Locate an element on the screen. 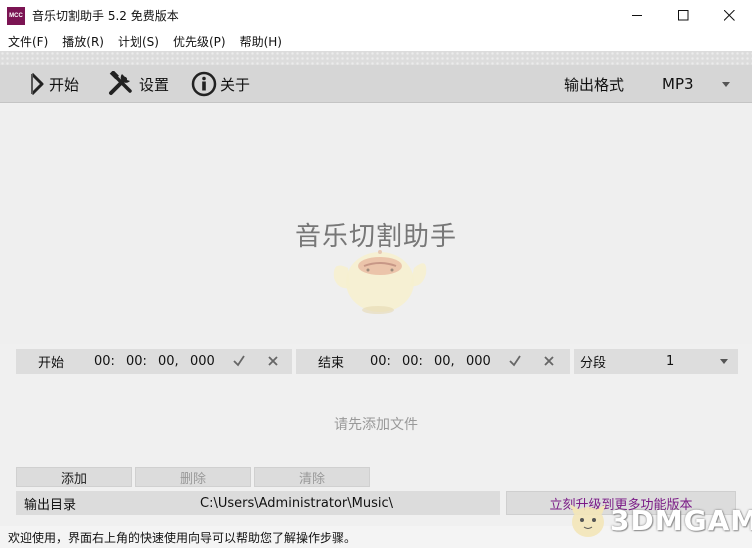  end-seconds: 00, is located at coordinates (444, 361).